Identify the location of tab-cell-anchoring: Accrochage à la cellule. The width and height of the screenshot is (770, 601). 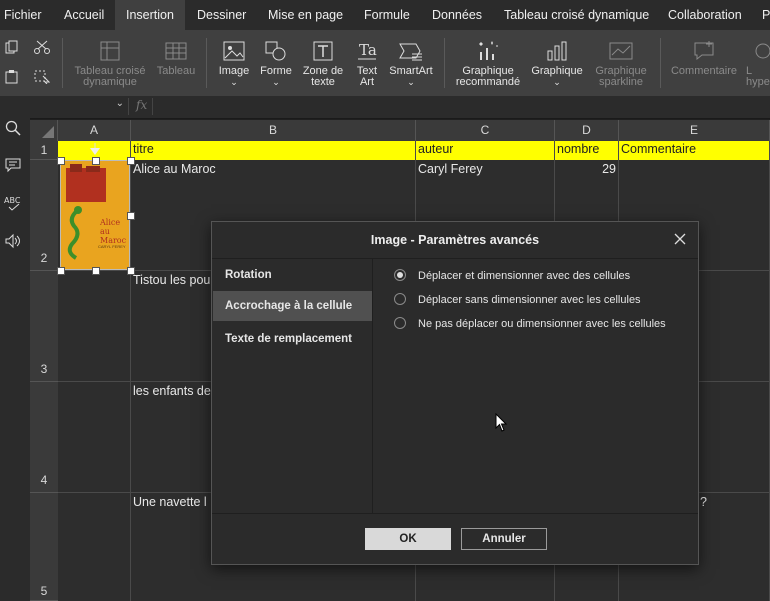
(292, 306).